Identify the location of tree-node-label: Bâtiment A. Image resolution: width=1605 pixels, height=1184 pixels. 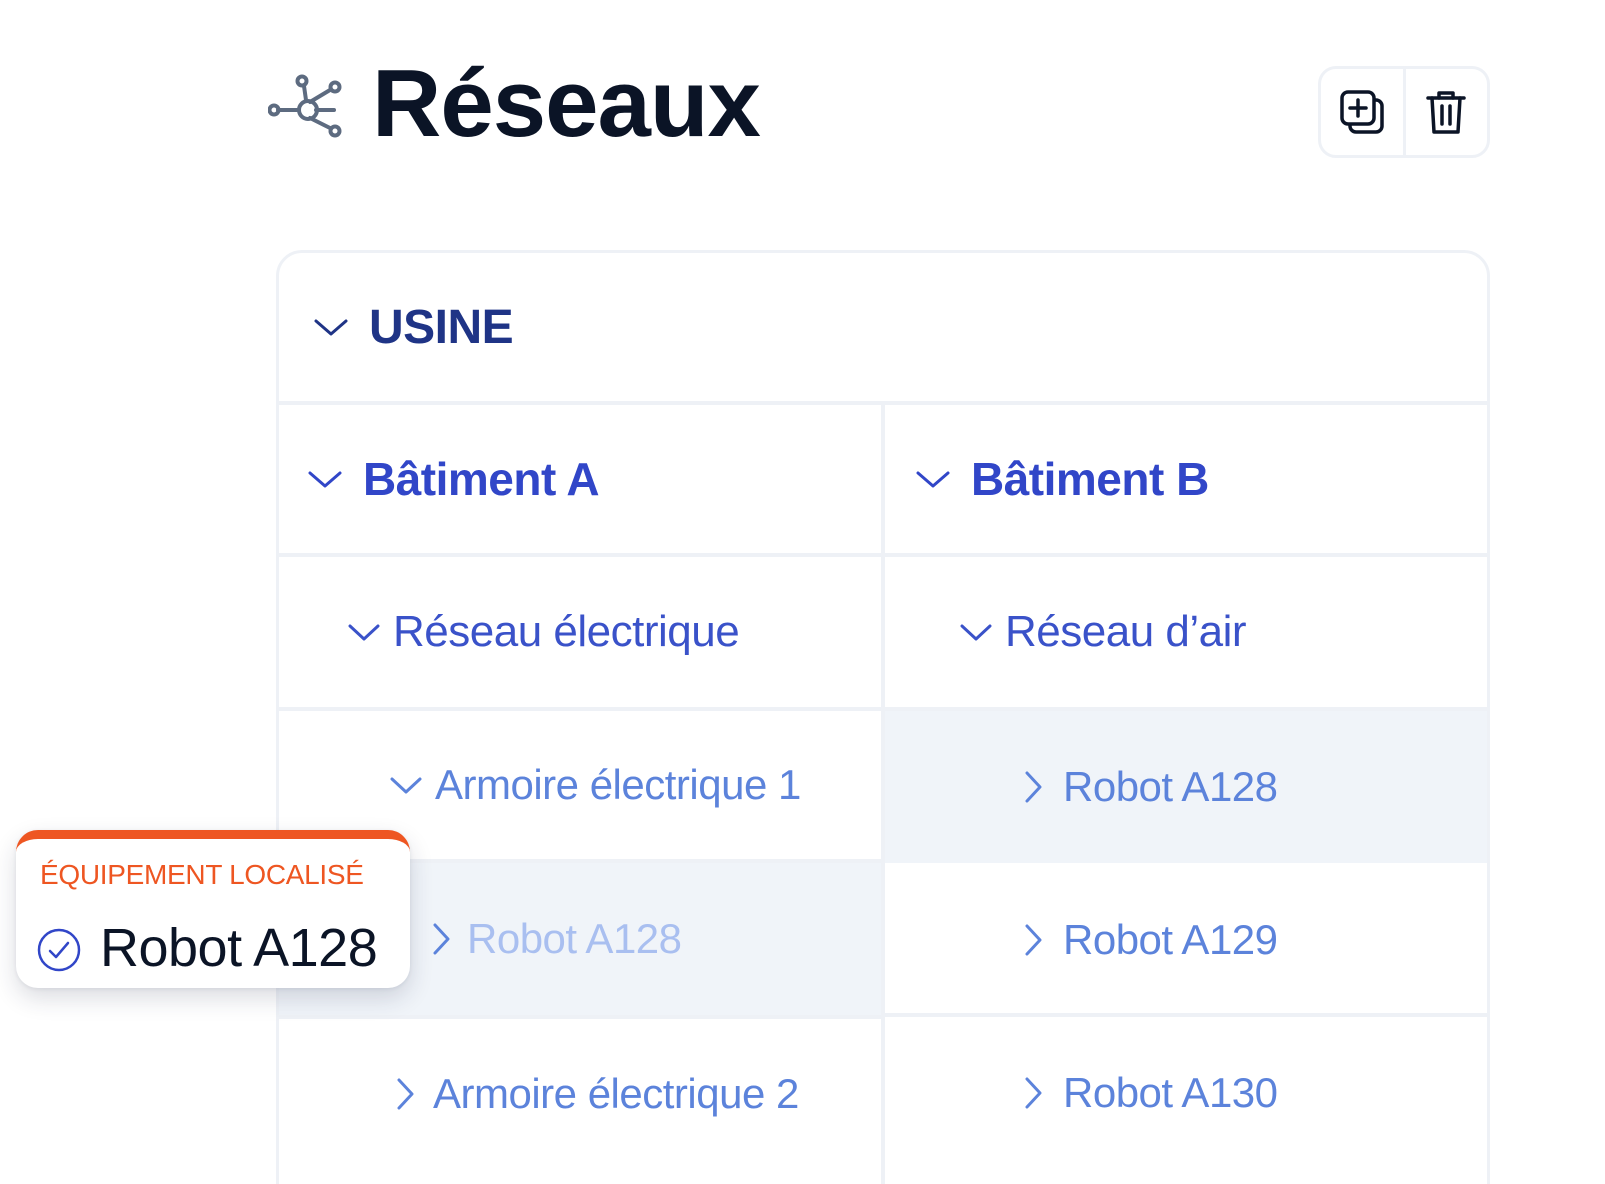
(481, 479).